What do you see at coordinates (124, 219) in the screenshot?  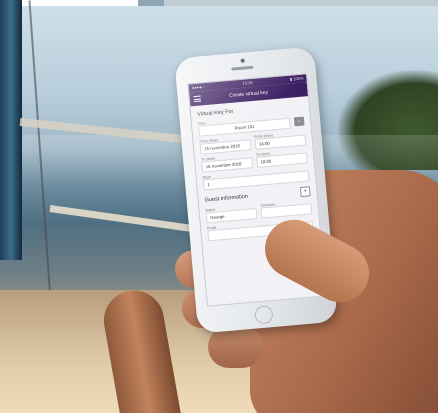 I see `boat-railing` at bounding box center [124, 219].